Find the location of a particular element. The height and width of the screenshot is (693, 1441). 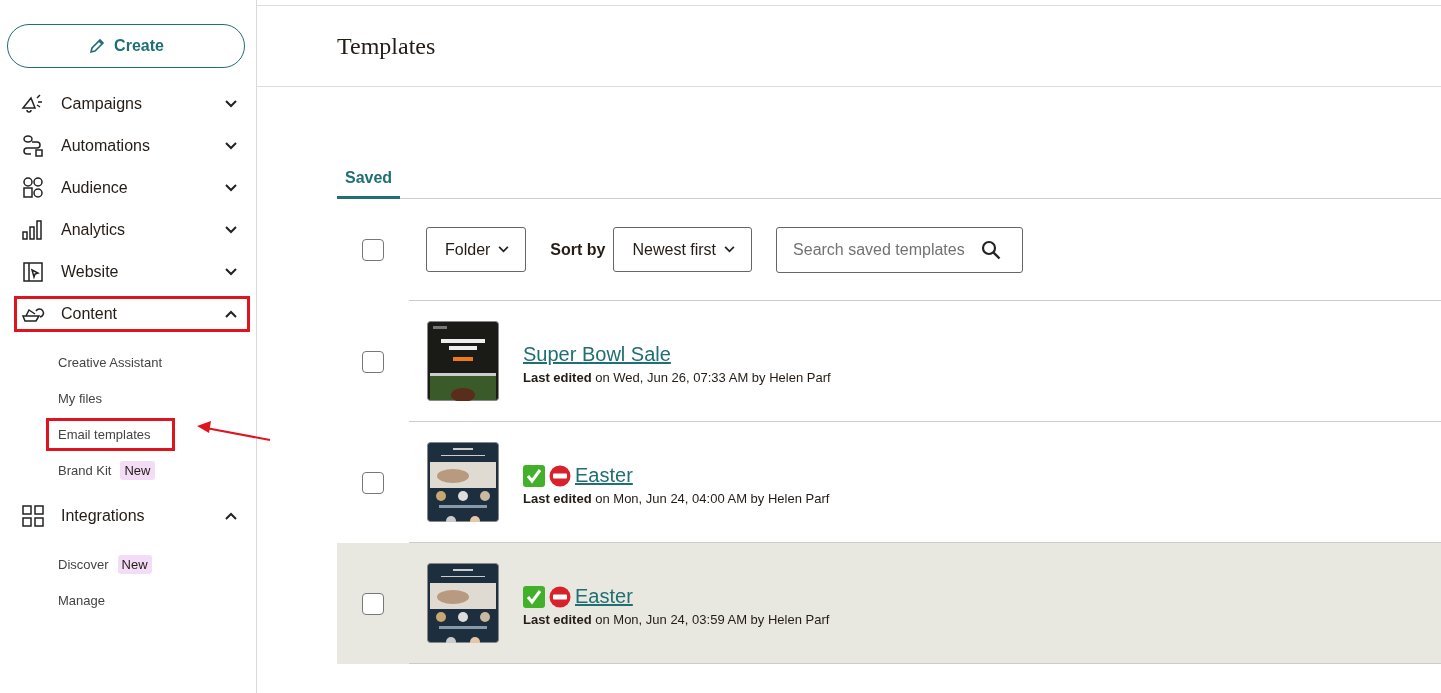

nav-item: Analytics is located at coordinates (132, 230).